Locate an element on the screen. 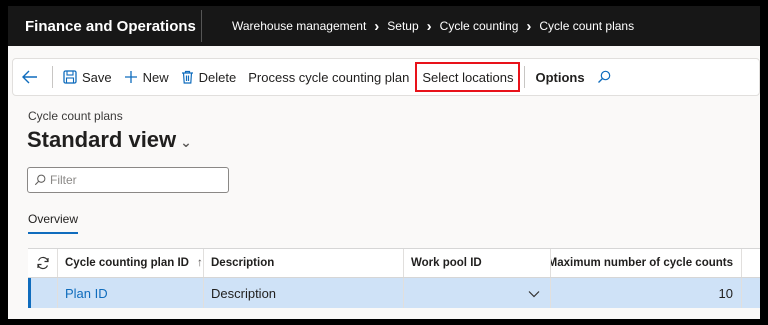 This screenshot has width=768, height=325. plan-id-cell: Plan ID is located at coordinates (131, 293).